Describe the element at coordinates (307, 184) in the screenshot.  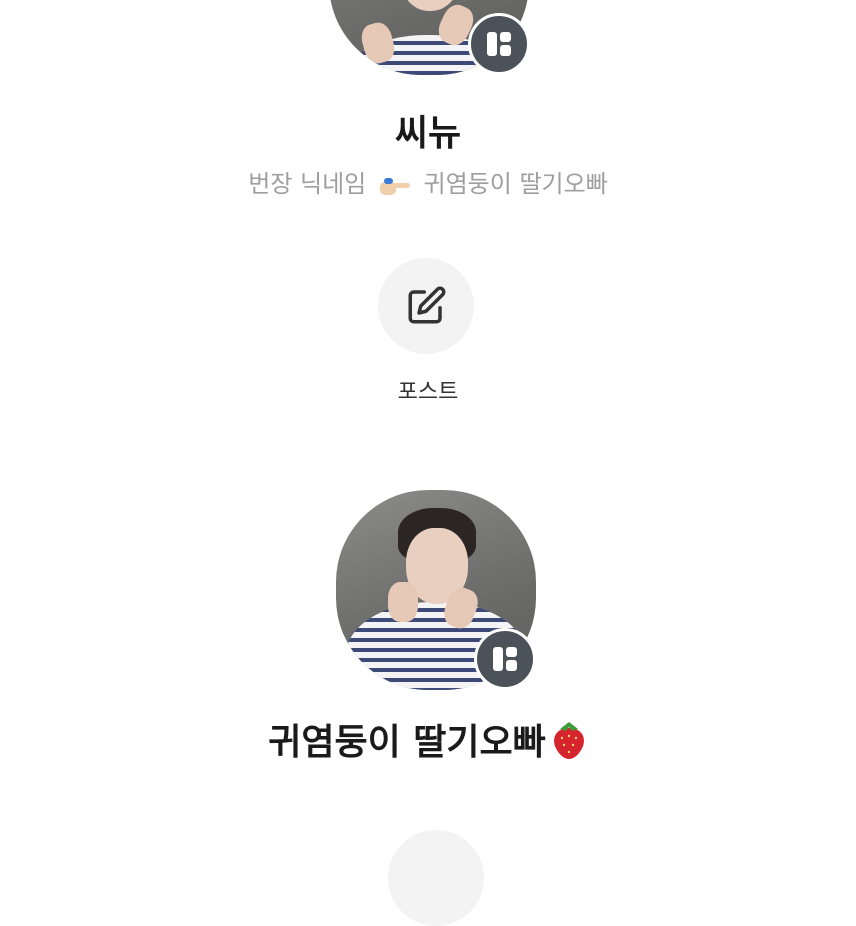
I see `bio-prefix: 번장 닉네임` at that location.